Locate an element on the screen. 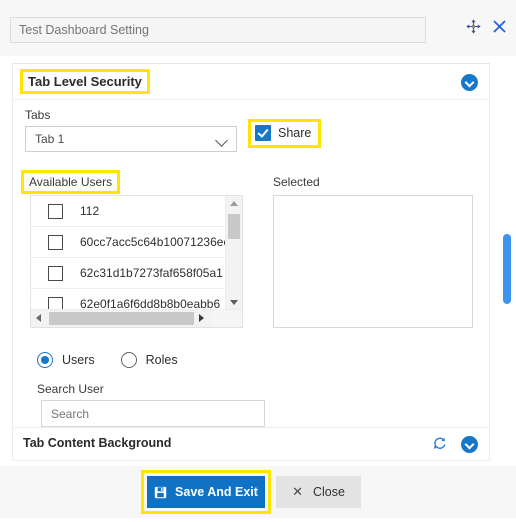 Image resolution: width=516 pixels, height=522 pixels. scrollbar-corner is located at coordinates (226, 318).